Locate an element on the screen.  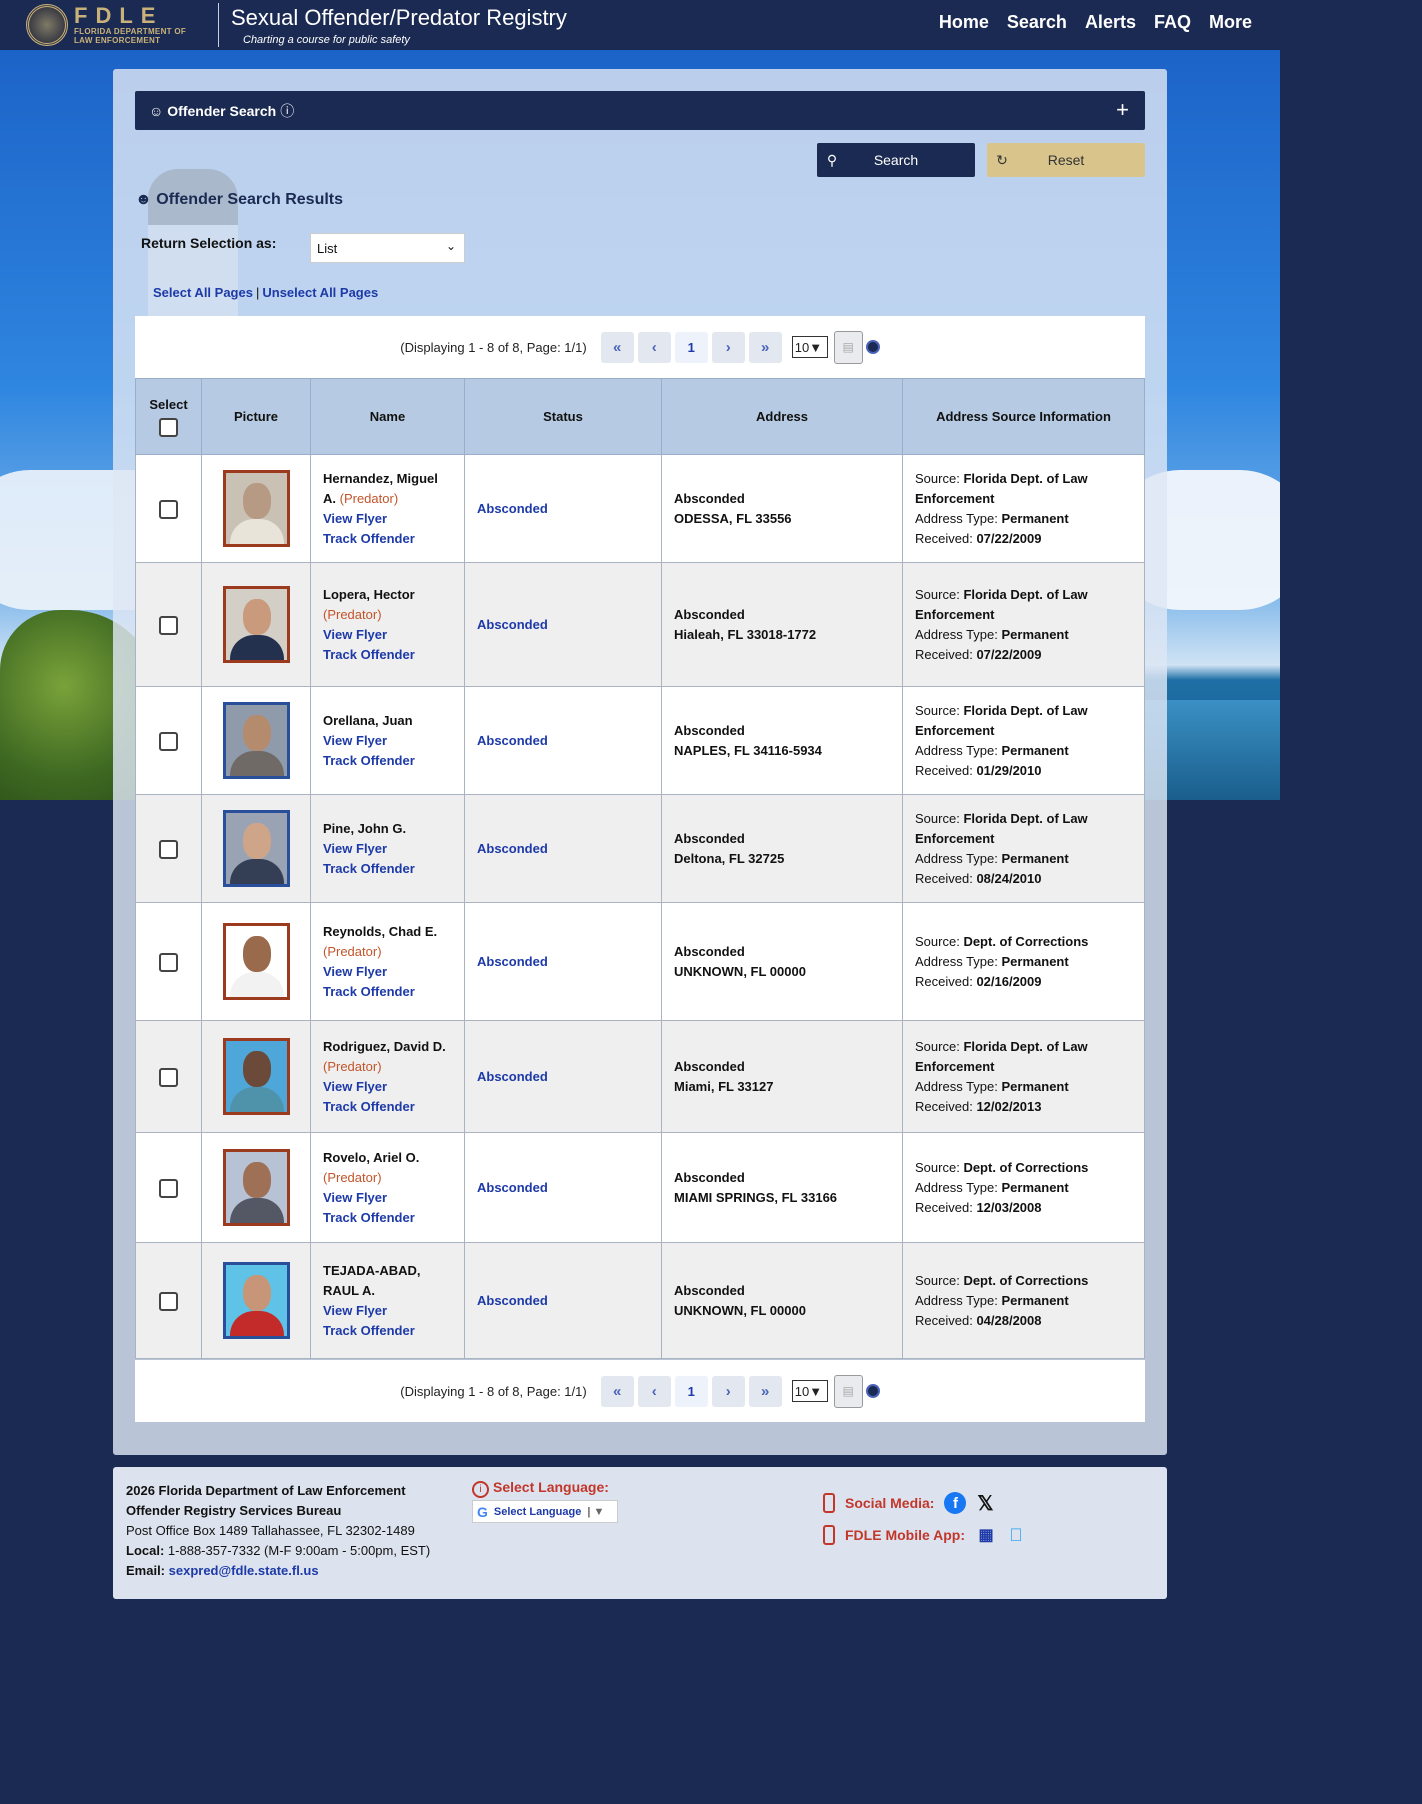
return-selection-select: List ⌄ is located at coordinates (387, 248).